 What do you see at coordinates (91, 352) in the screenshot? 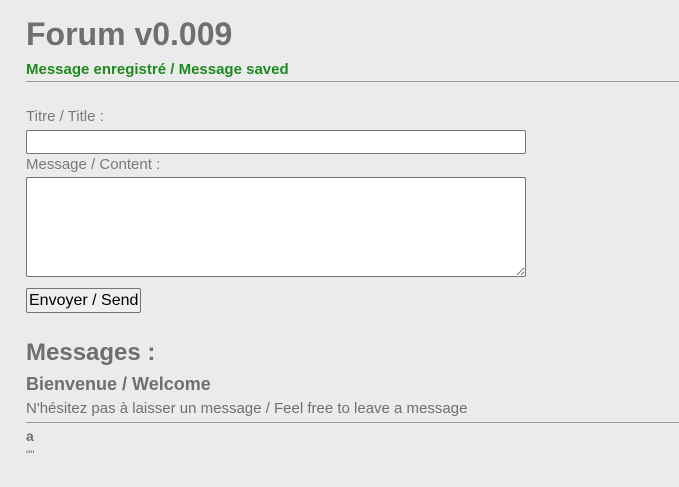
I see `messages-heading: Messages :` at bounding box center [91, 352].